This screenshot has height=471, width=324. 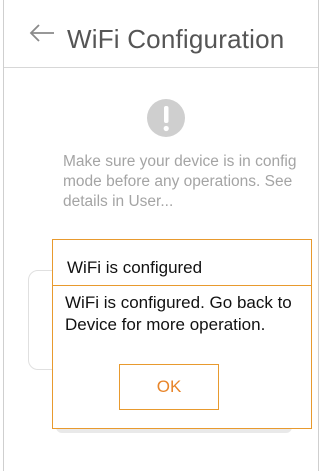 I want to click on ok-button: OK, so click(x=169, y=387).